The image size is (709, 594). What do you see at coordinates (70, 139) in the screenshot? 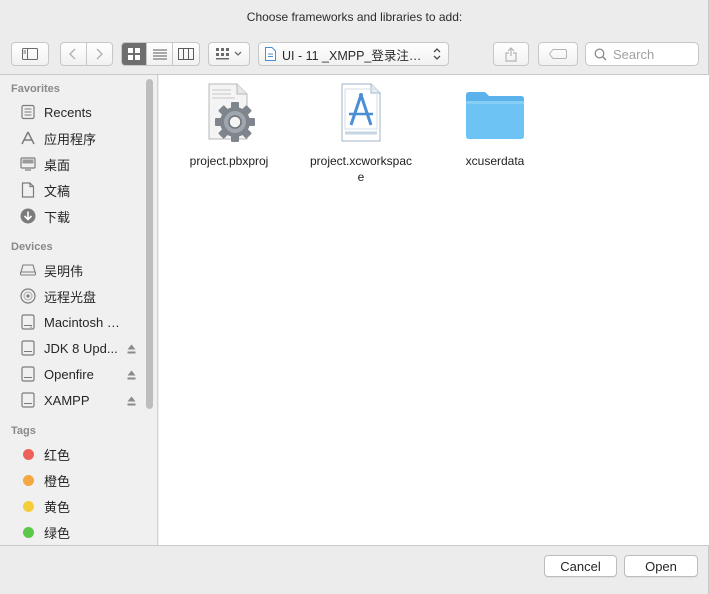
I see `sidebar-item-label: 应用程序` at bounding box center [70, 139].